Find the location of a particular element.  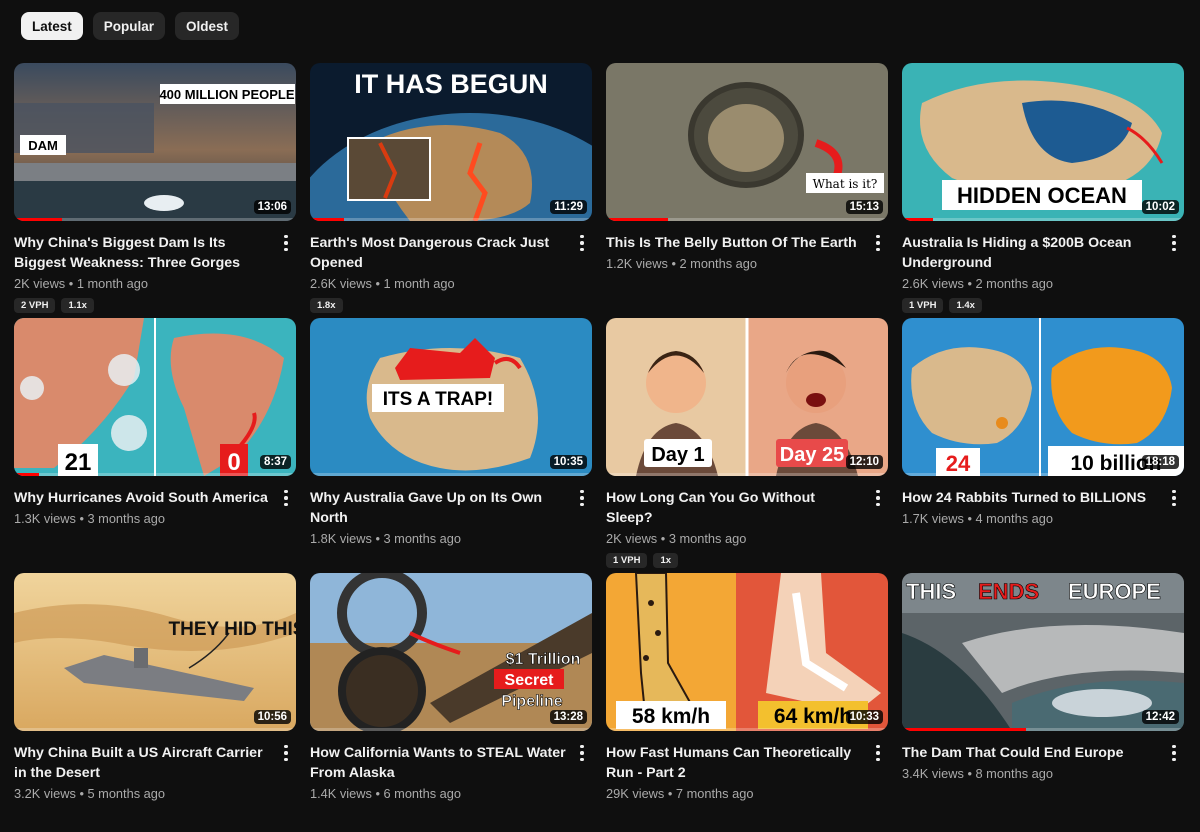

video-stats: 2K views • 3 months ago is located at coordinates (676, 538).